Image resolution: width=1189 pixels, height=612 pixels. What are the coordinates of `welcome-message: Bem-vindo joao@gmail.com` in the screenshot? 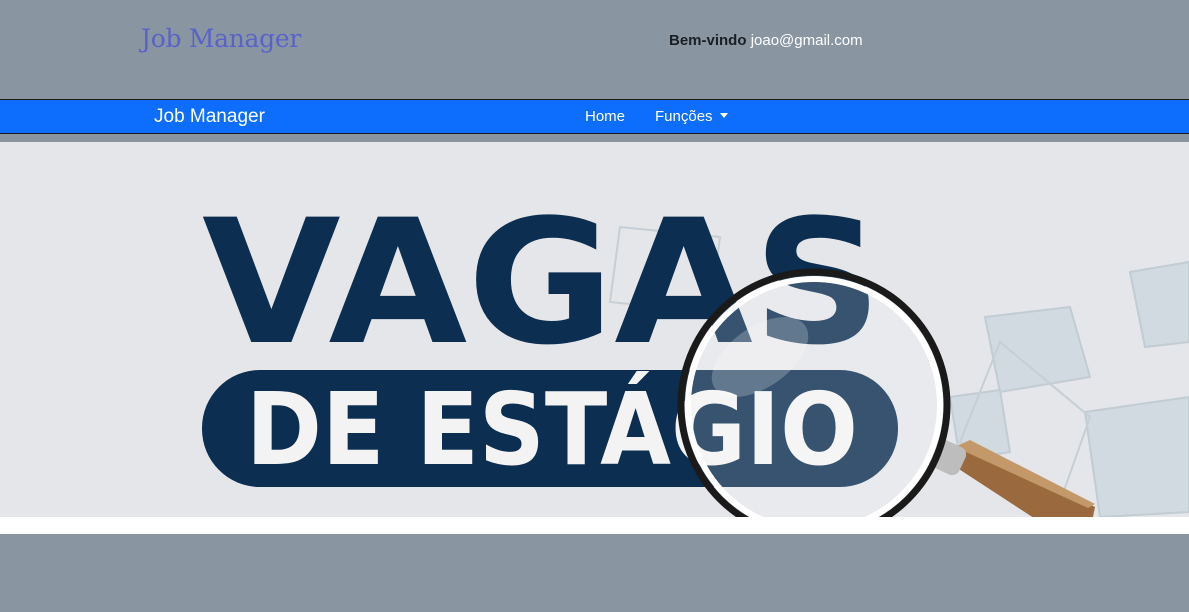 It's located at (766, 40).